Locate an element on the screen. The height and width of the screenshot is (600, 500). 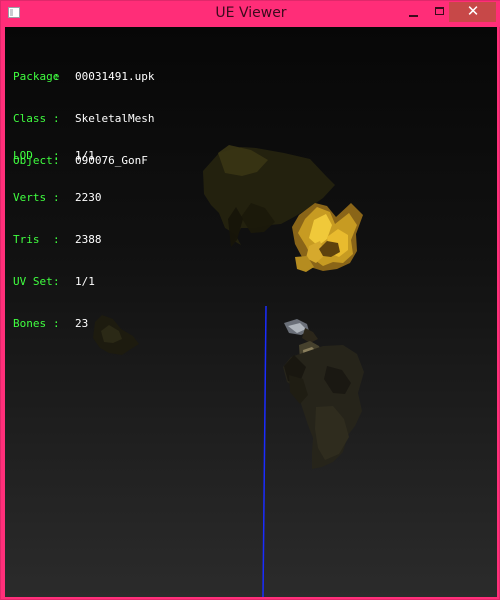
close-button: ✕ is located at coordinates (472, 12).